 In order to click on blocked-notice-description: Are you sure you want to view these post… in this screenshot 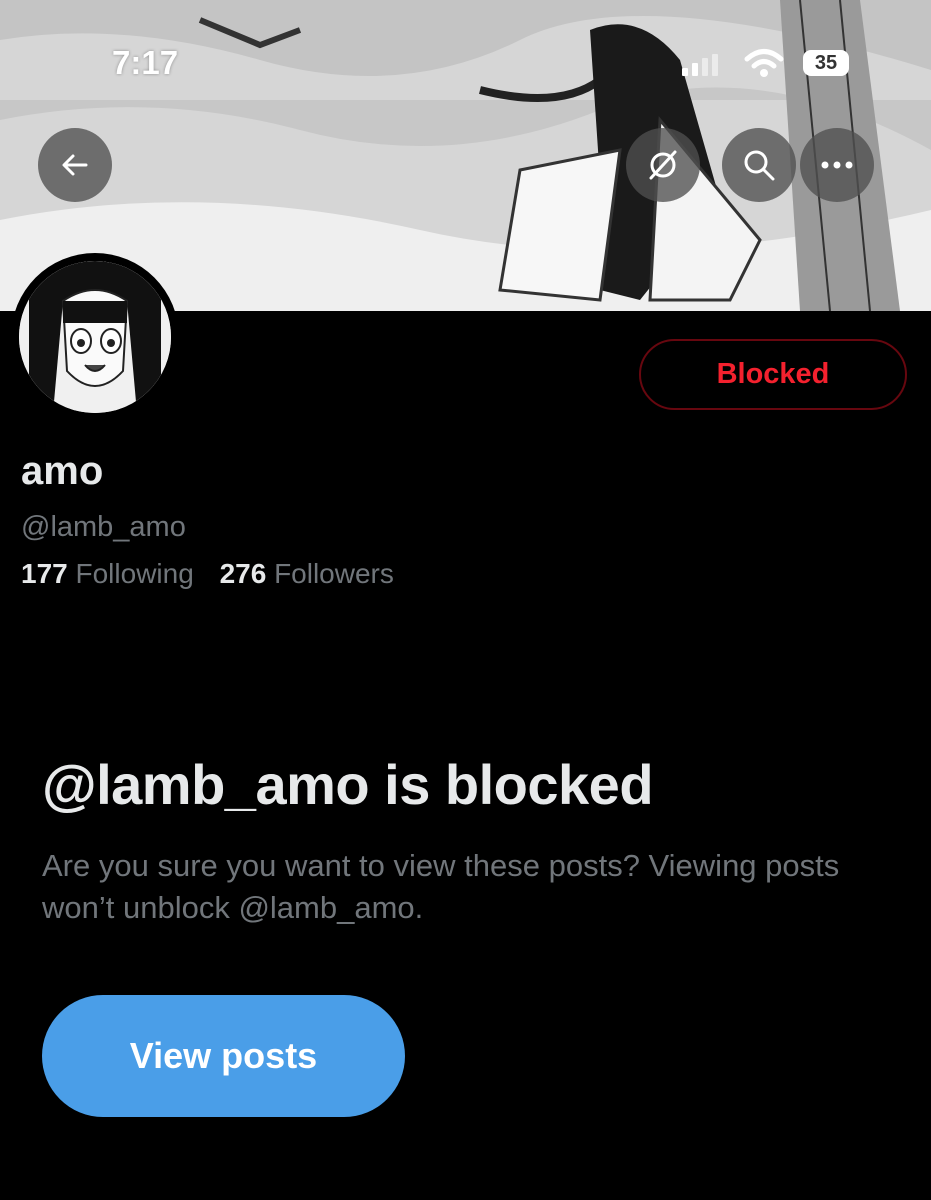, I will do `click(441, 886)`.